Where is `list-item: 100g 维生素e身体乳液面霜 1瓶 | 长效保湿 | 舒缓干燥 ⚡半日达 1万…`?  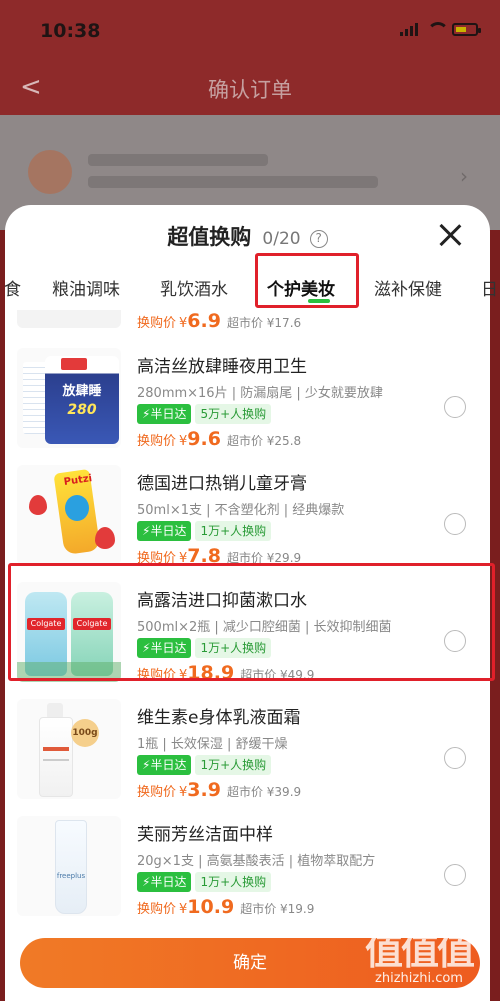 list-item: 100g 维生素e身体乳液面霜 1瓶 | 长效保湿 | 舒缓干燥 ⚡半日达 1万… is located at coordinates (250, 747).